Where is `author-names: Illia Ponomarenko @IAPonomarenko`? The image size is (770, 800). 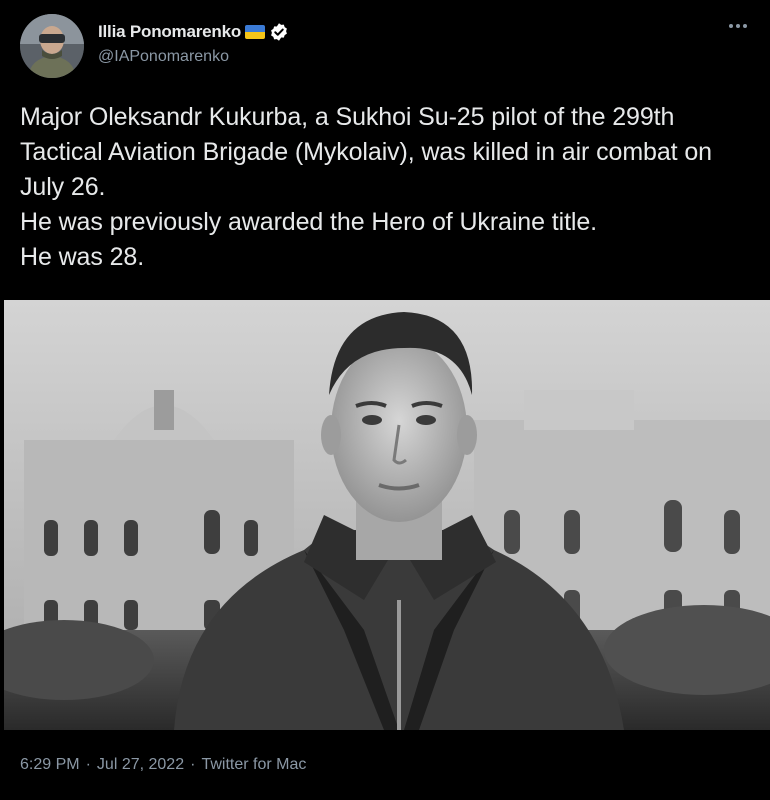
author-names: Illia Ponomarenko @IAPonomarenko is located at coordinates (193, 43).